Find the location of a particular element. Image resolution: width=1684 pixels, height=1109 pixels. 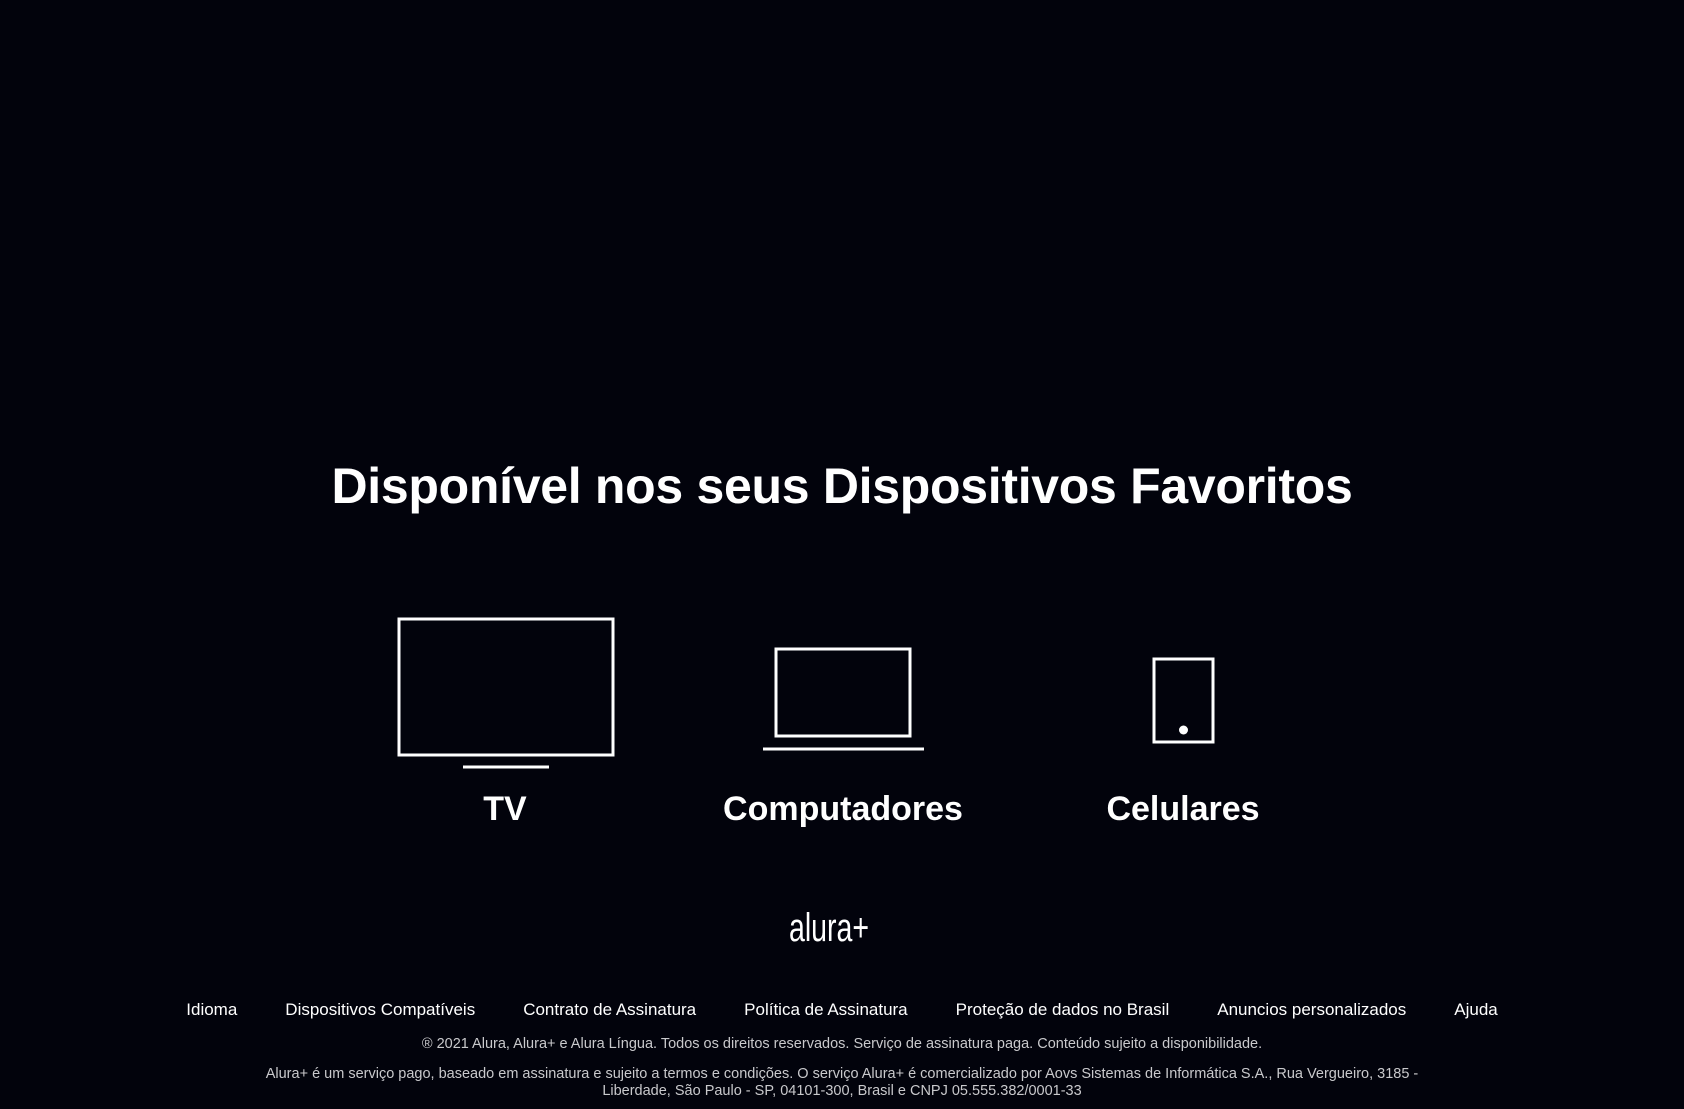

footer-link-subscription-contract: Contrato de Assinatura is located at coordinates (609, 1010).